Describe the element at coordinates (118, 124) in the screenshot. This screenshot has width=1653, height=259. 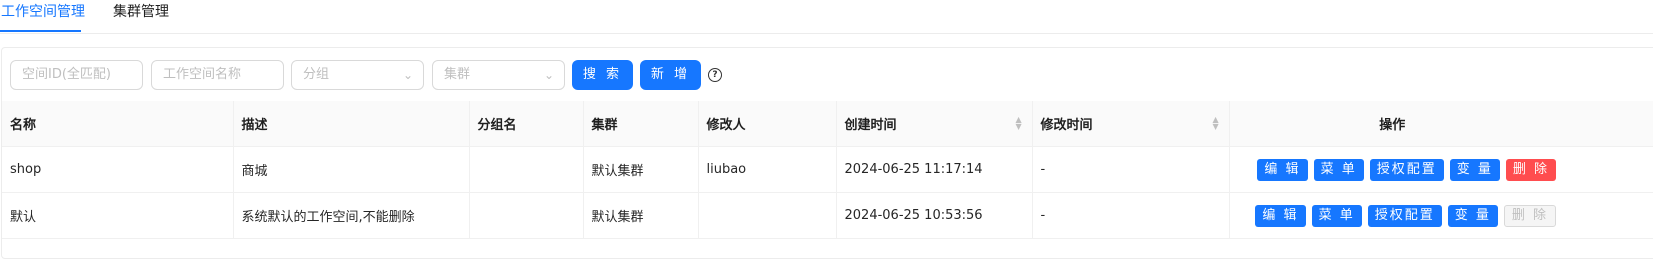
I see `column-header-name: 名称` at that location.